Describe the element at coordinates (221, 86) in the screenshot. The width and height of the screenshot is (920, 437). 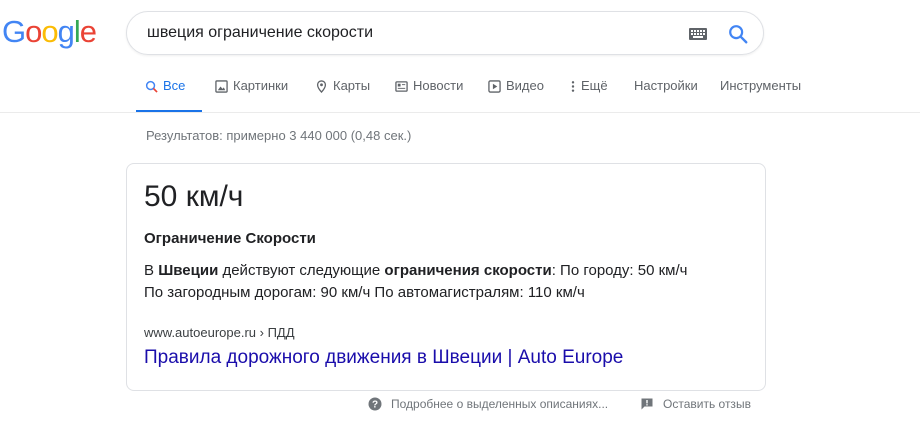
I see `image-icon` at that location.